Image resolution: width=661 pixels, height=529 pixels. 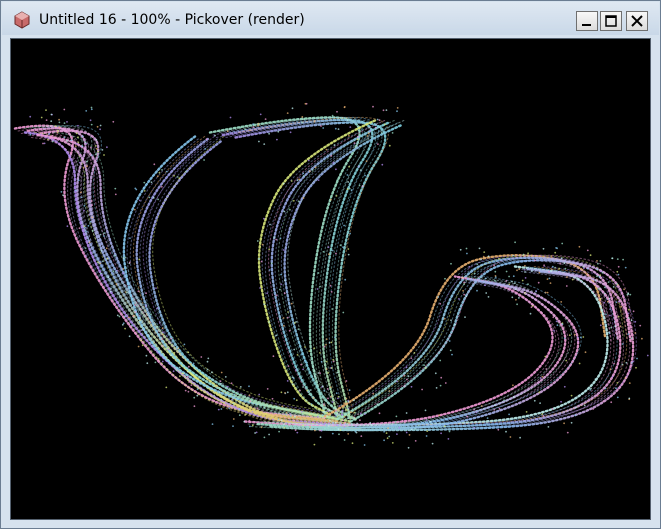 I want to click on pickover-app-icon, so click(x=22, y=20).